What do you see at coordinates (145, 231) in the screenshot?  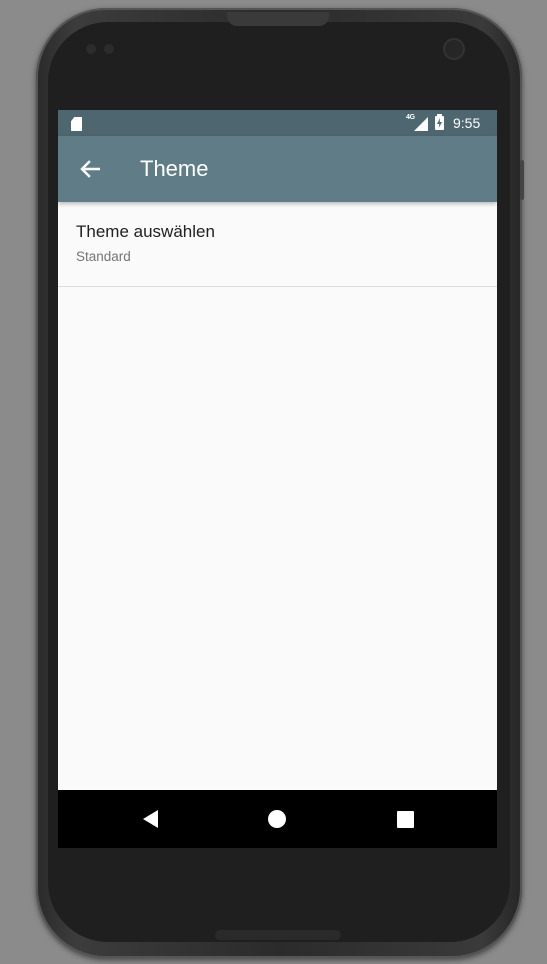 I see `preference-title: Theme auswählen` at bounding box center [145, 231].